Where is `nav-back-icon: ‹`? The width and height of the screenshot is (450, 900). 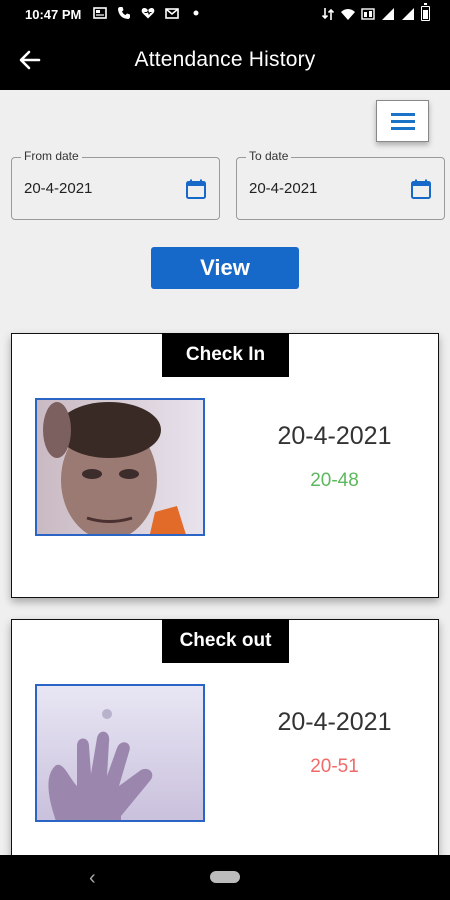
nav-back-icon: ‹ is located at coordinates (92, 878).